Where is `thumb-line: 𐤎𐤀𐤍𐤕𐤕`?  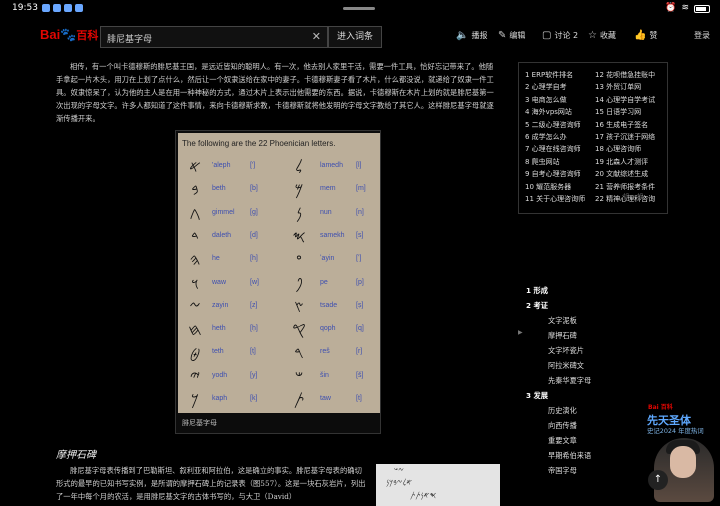 thumb-line: 𐤎𐤀𐤍𐤕𐤕 is located at coordinates (423, 495).